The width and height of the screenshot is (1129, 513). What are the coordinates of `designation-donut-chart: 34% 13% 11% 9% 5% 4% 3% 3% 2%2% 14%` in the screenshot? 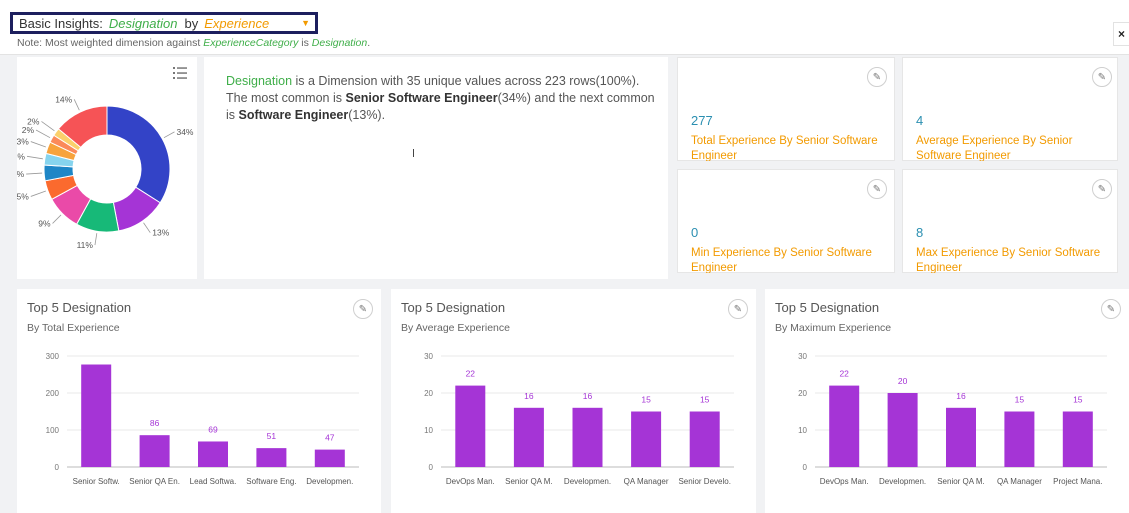 It's located at (105, 172).